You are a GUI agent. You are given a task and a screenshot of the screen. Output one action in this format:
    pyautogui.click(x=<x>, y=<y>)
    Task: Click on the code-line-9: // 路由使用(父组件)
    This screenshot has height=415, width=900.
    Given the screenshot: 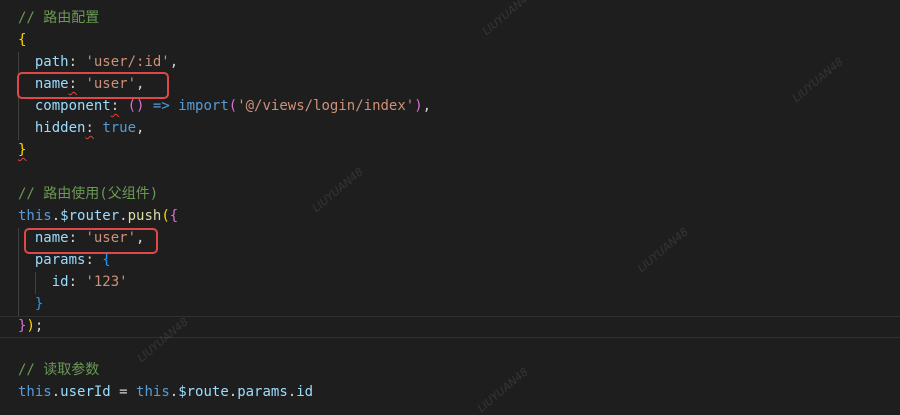 What is the action you would take?
    pyautogui.click(x=88, y=194)
    